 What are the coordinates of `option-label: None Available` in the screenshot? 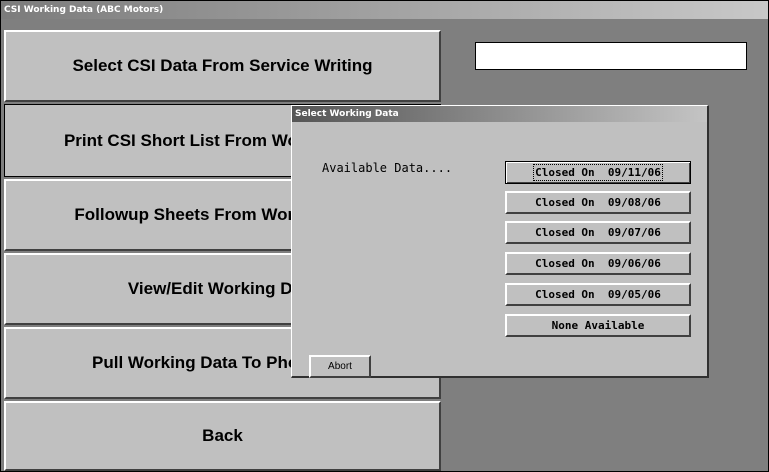 It's located at (598, 325).